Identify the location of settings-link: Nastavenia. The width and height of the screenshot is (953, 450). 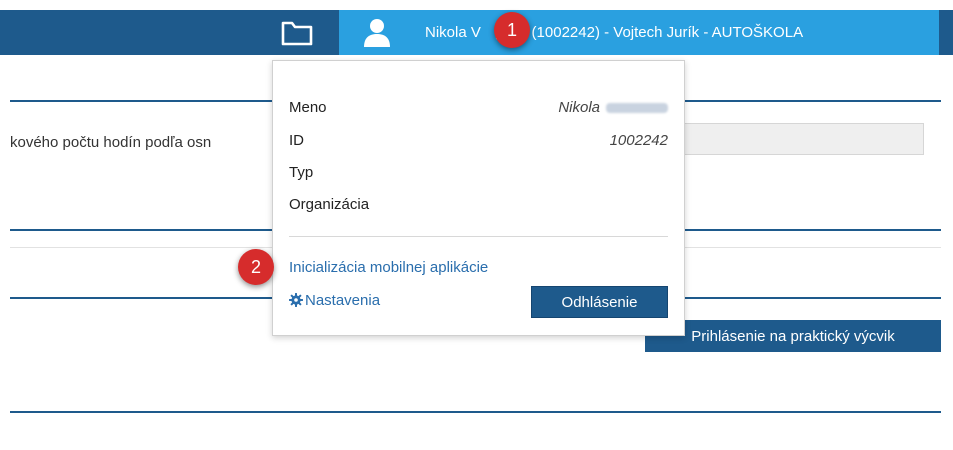
(334, 300).